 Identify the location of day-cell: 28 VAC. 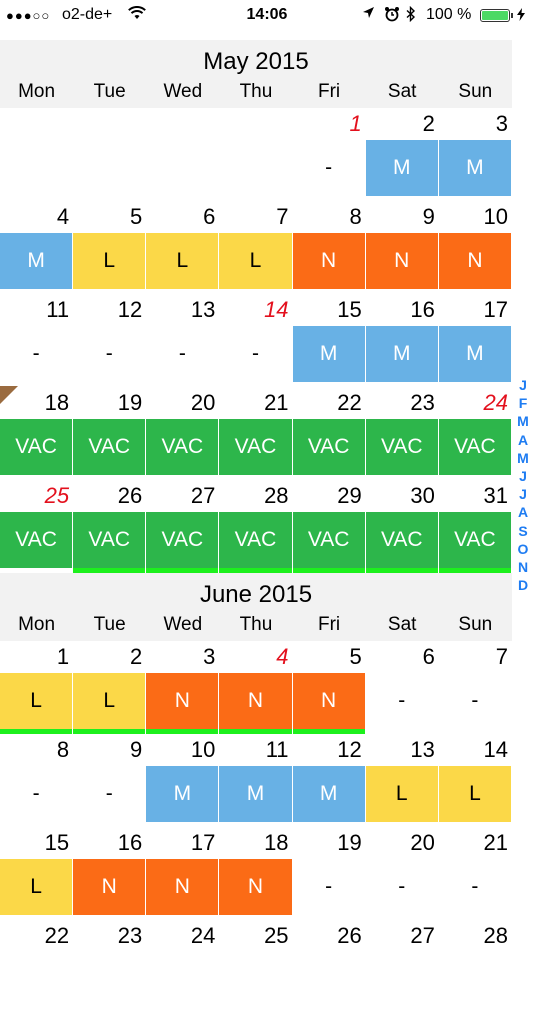
(255, 526).